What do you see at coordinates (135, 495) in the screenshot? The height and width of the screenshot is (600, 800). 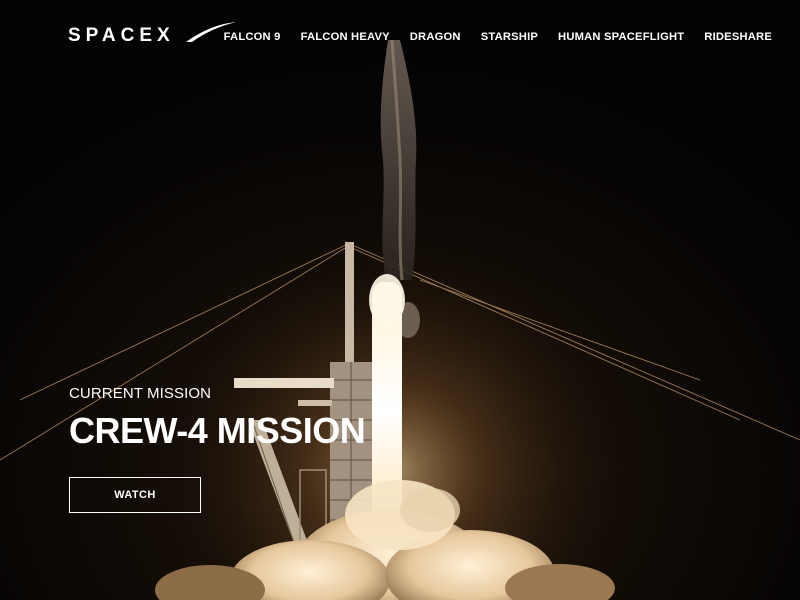 I see `watch-button: WATCH` at bounding box center [135, 495].